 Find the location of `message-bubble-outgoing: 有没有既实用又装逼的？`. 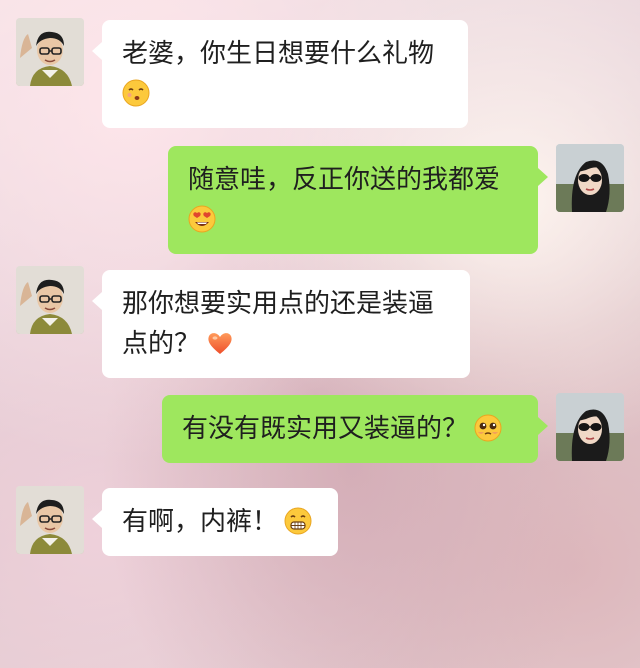

message-bubble-outgoing: 有没有既实用又装逼的？ is located at coordinates (355, 429).